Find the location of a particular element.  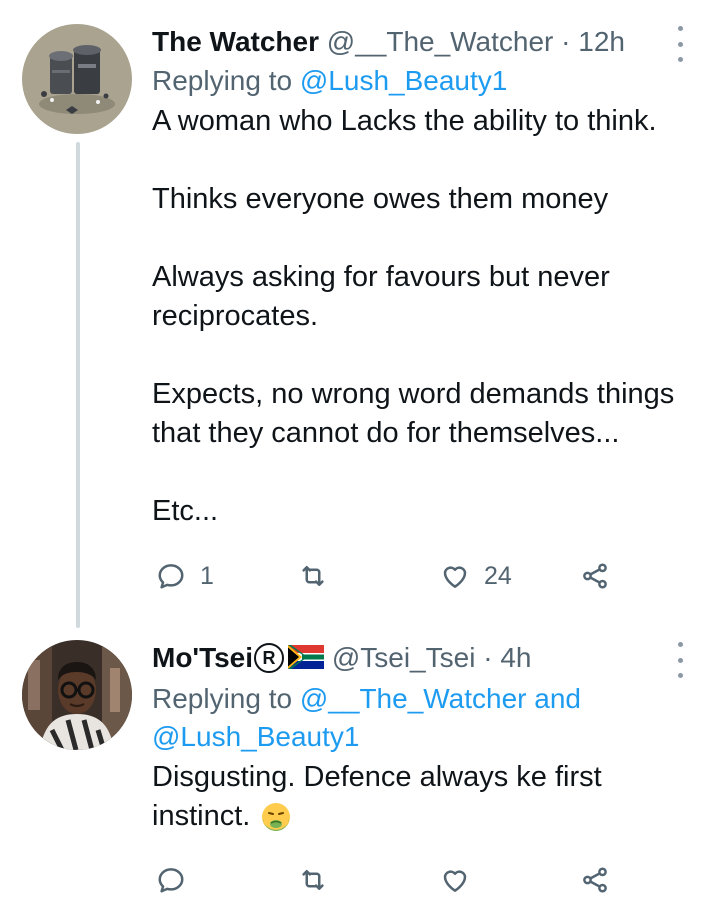

nauseated-face-emoji is located at coordinates (276, 822).